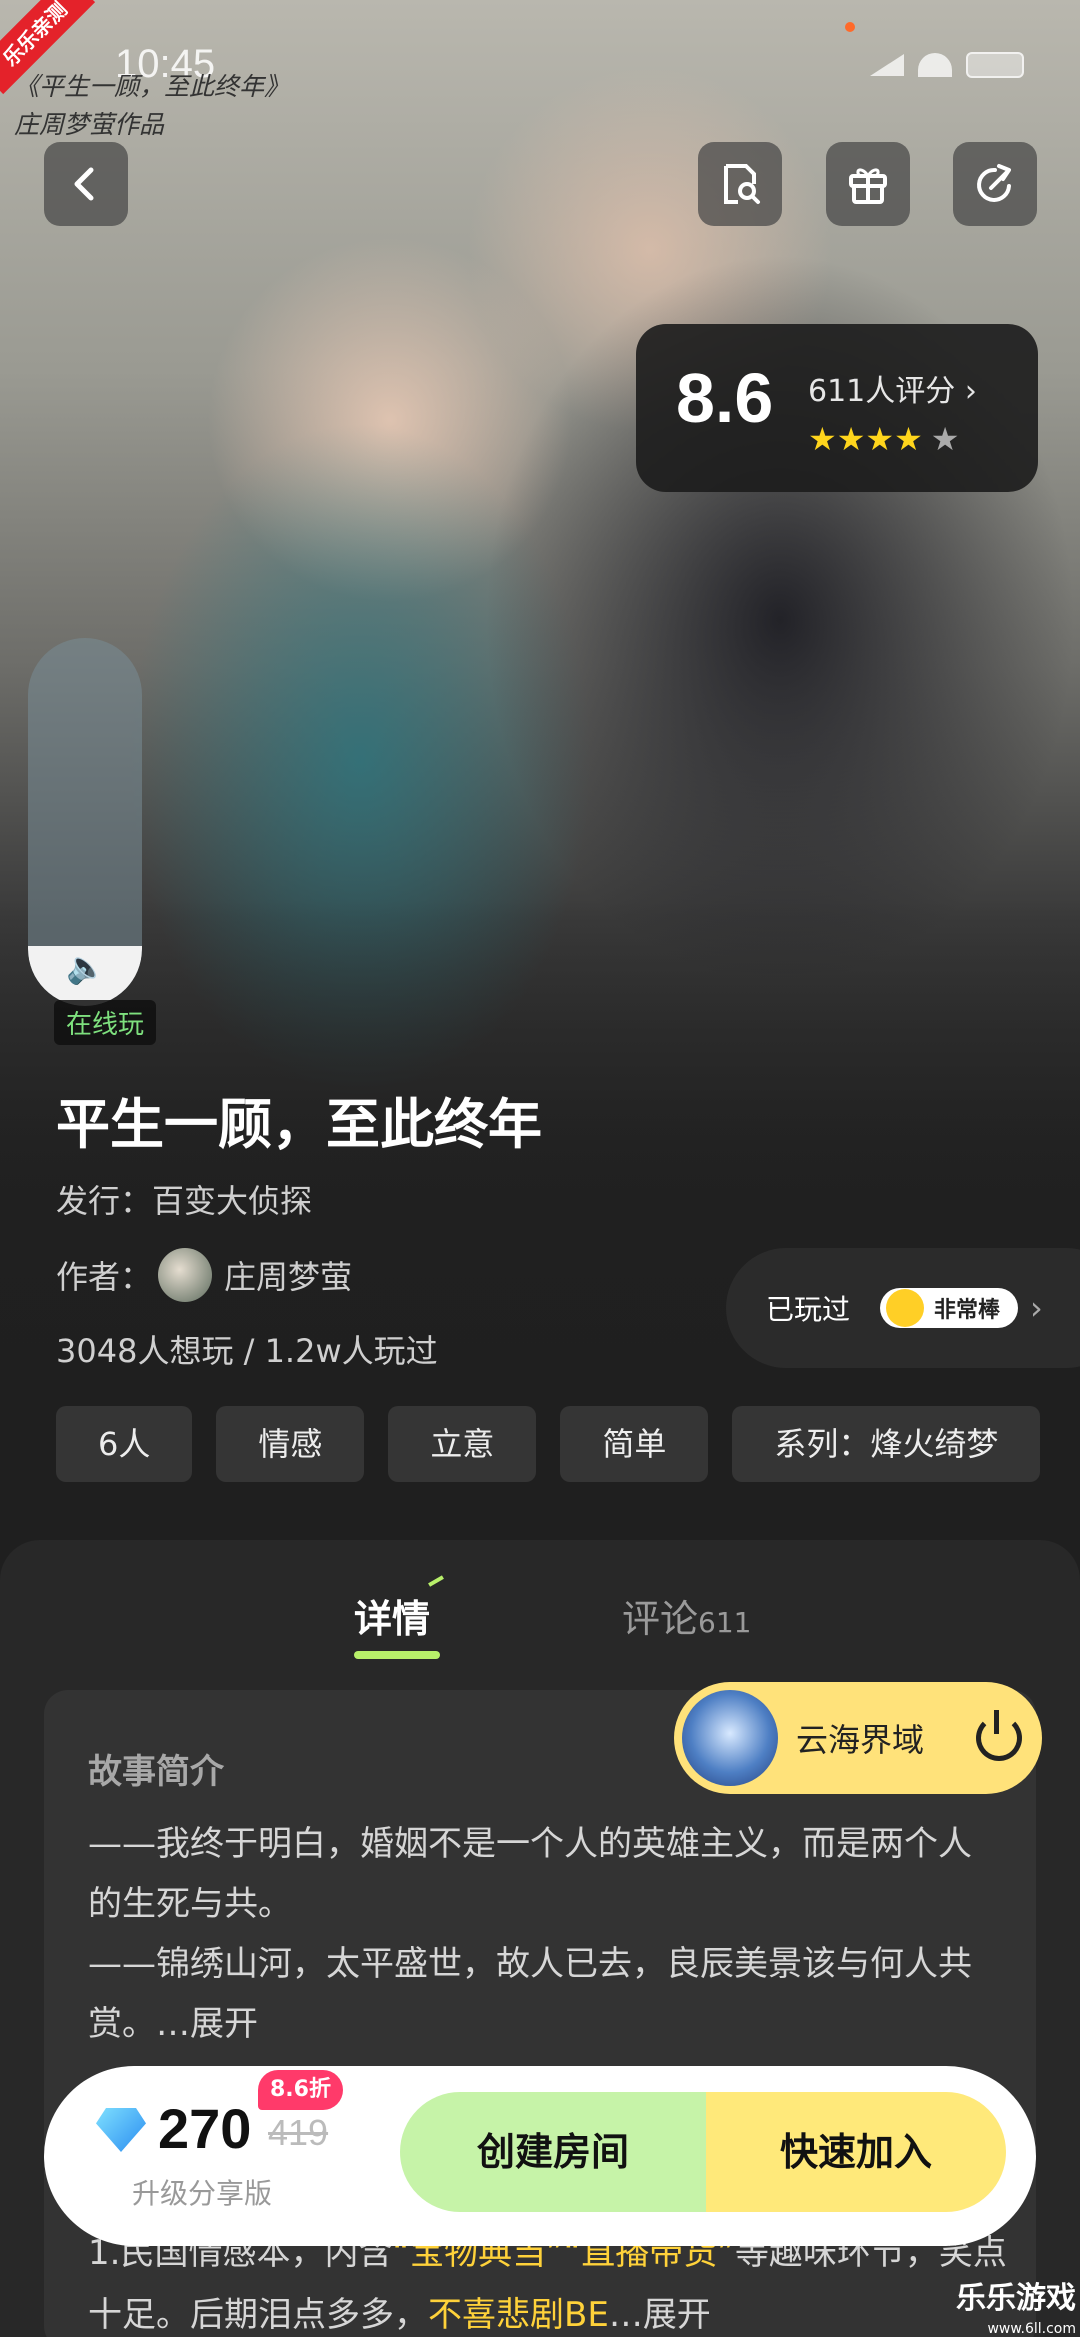 The image size is (1080, 2337). What do you see at coordinates (224, 2024) in the screenshot?
I see `expand-link: 展开` at bounding box center [224, 2024].